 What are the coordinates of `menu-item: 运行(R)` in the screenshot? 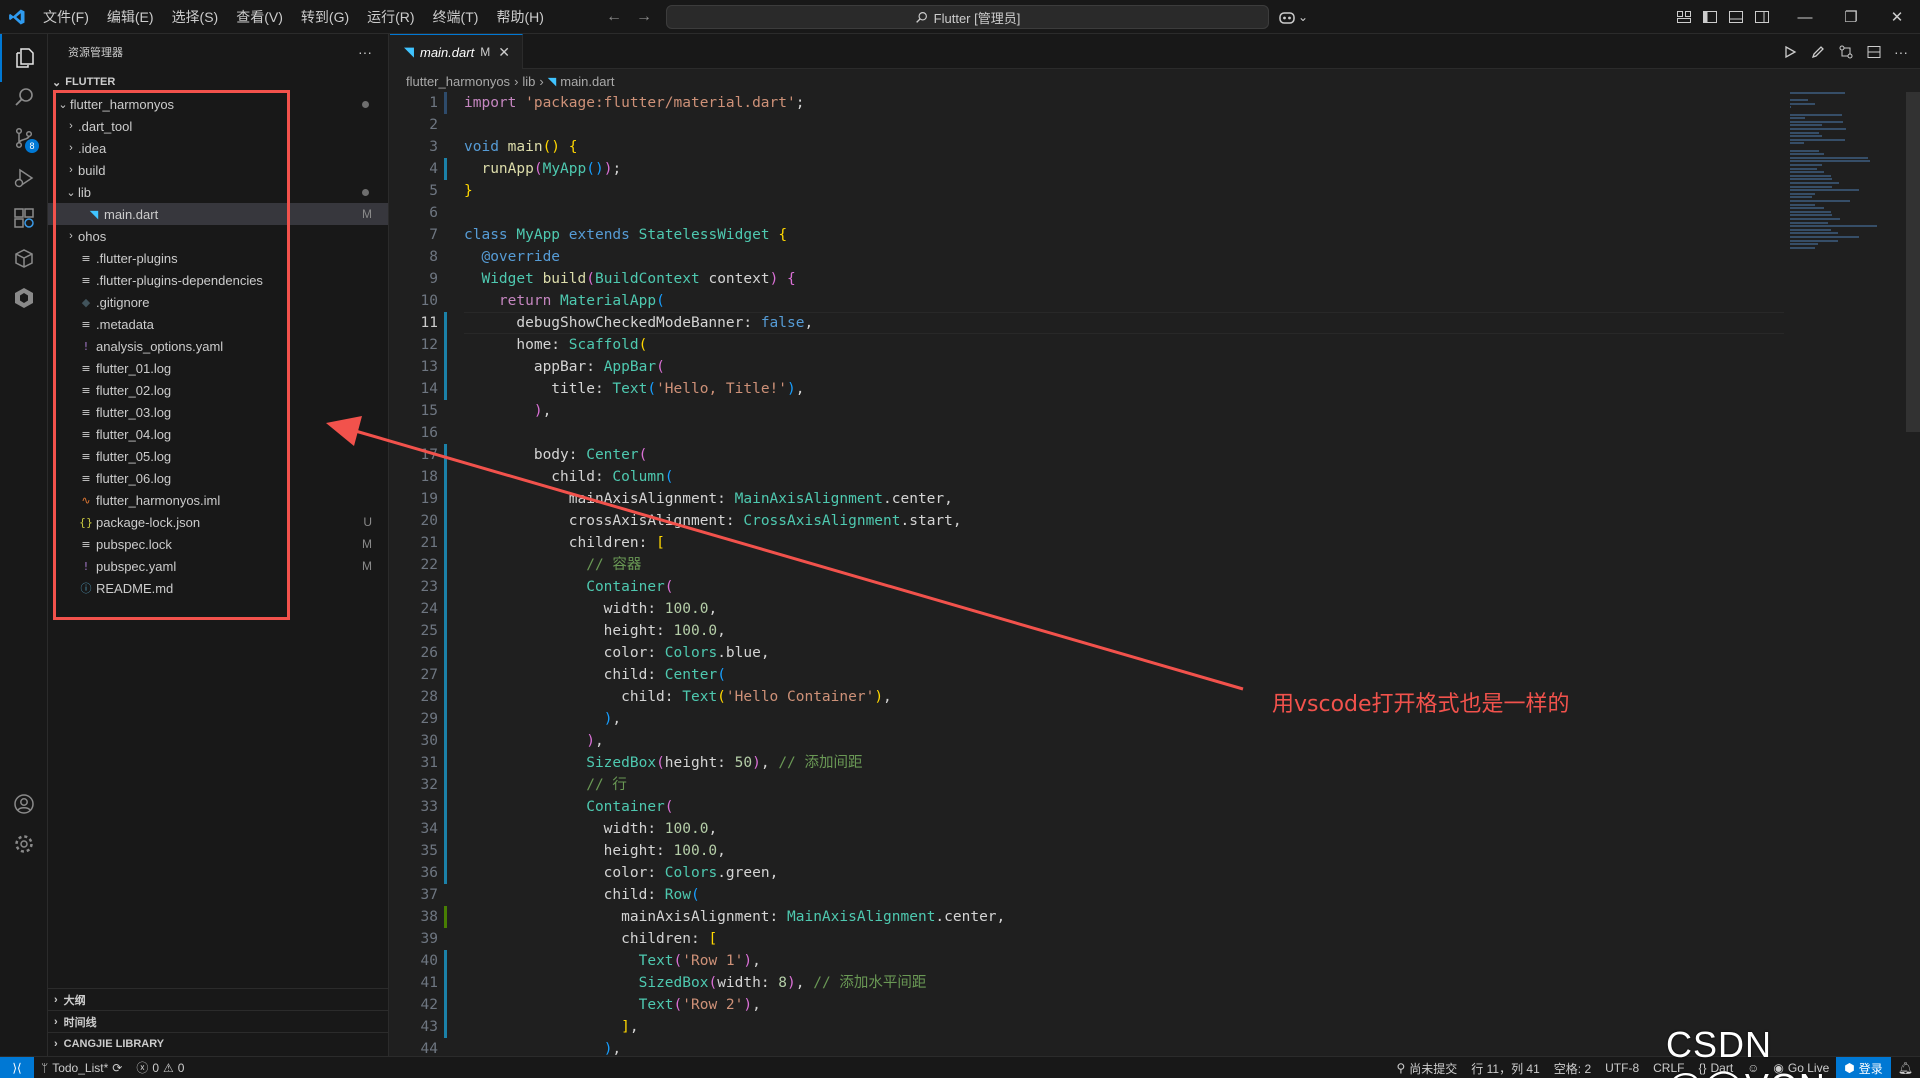 It's located at (390, 17).